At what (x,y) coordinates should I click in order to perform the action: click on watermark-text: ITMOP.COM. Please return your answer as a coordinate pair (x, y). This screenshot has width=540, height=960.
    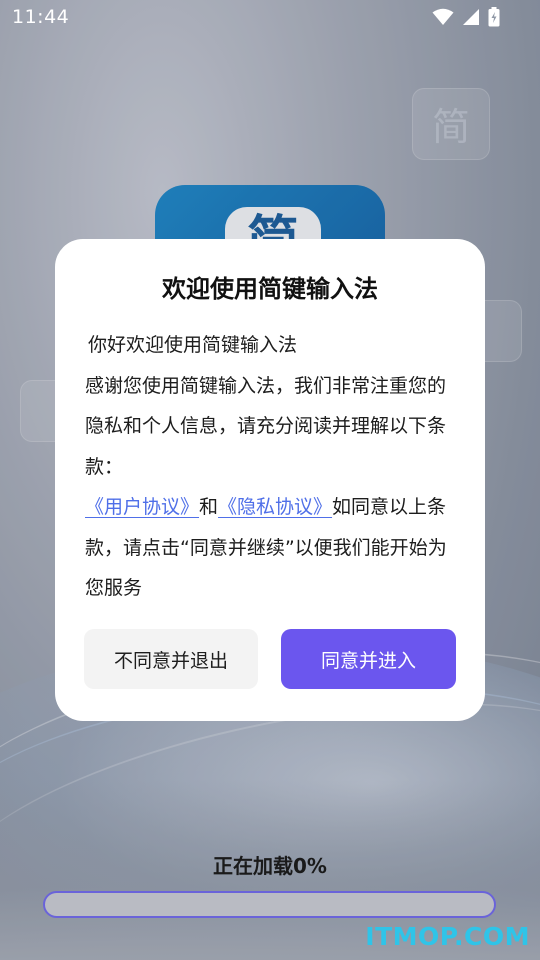
    Looking at the image, I should click on (447, 936).